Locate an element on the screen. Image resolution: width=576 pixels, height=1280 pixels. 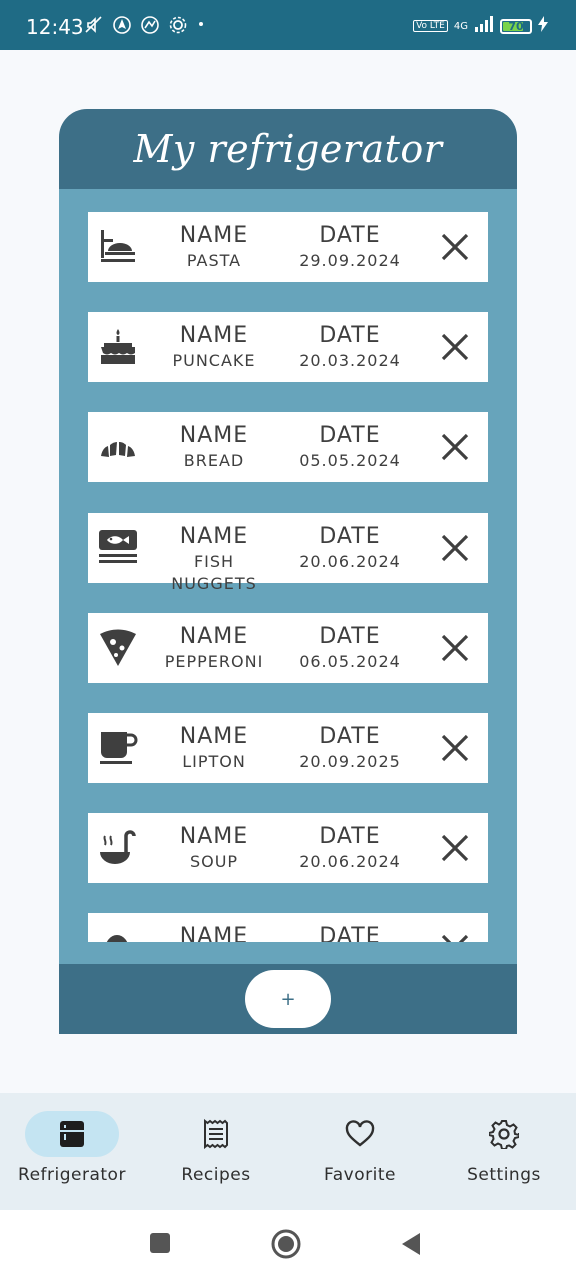
nav-recipes: Recipes is located at coordinates (216, 1151).